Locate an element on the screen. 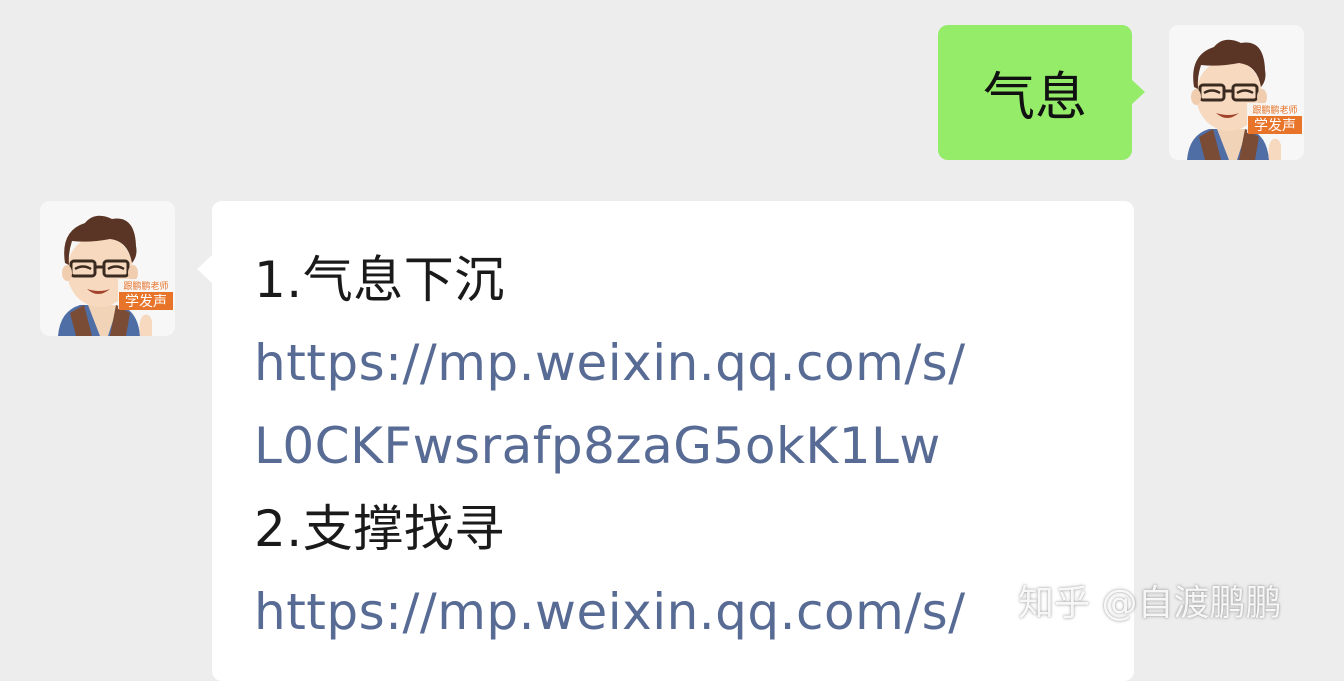 The width and height of the screenshot is (1344, 681). message-link: L0CKFwsrafp8zaG5okK1Lw is located at coordinates (694, 446).